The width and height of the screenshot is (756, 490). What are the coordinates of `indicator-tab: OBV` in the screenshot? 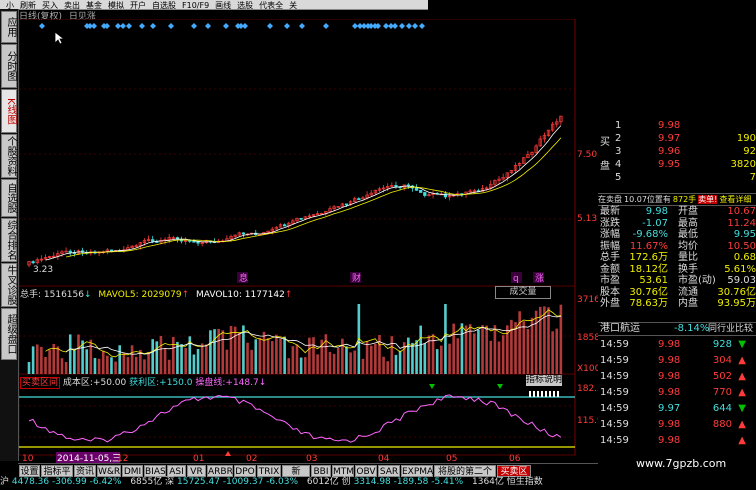 It's located at (366, 471).